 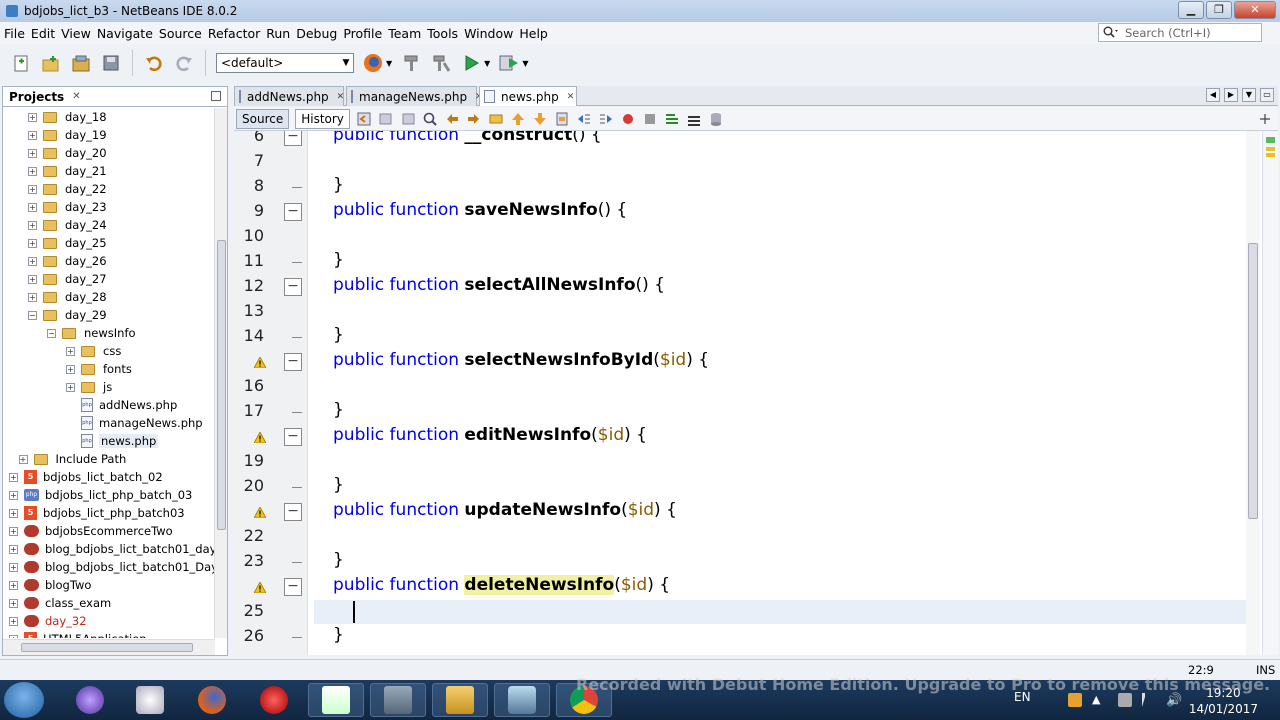 What do you see at coordinates (112, 567) in the screenshot?
I see `tree-item: + blog_bdjobs_lict_batch01_Day37` at bounding box center [112, 567].